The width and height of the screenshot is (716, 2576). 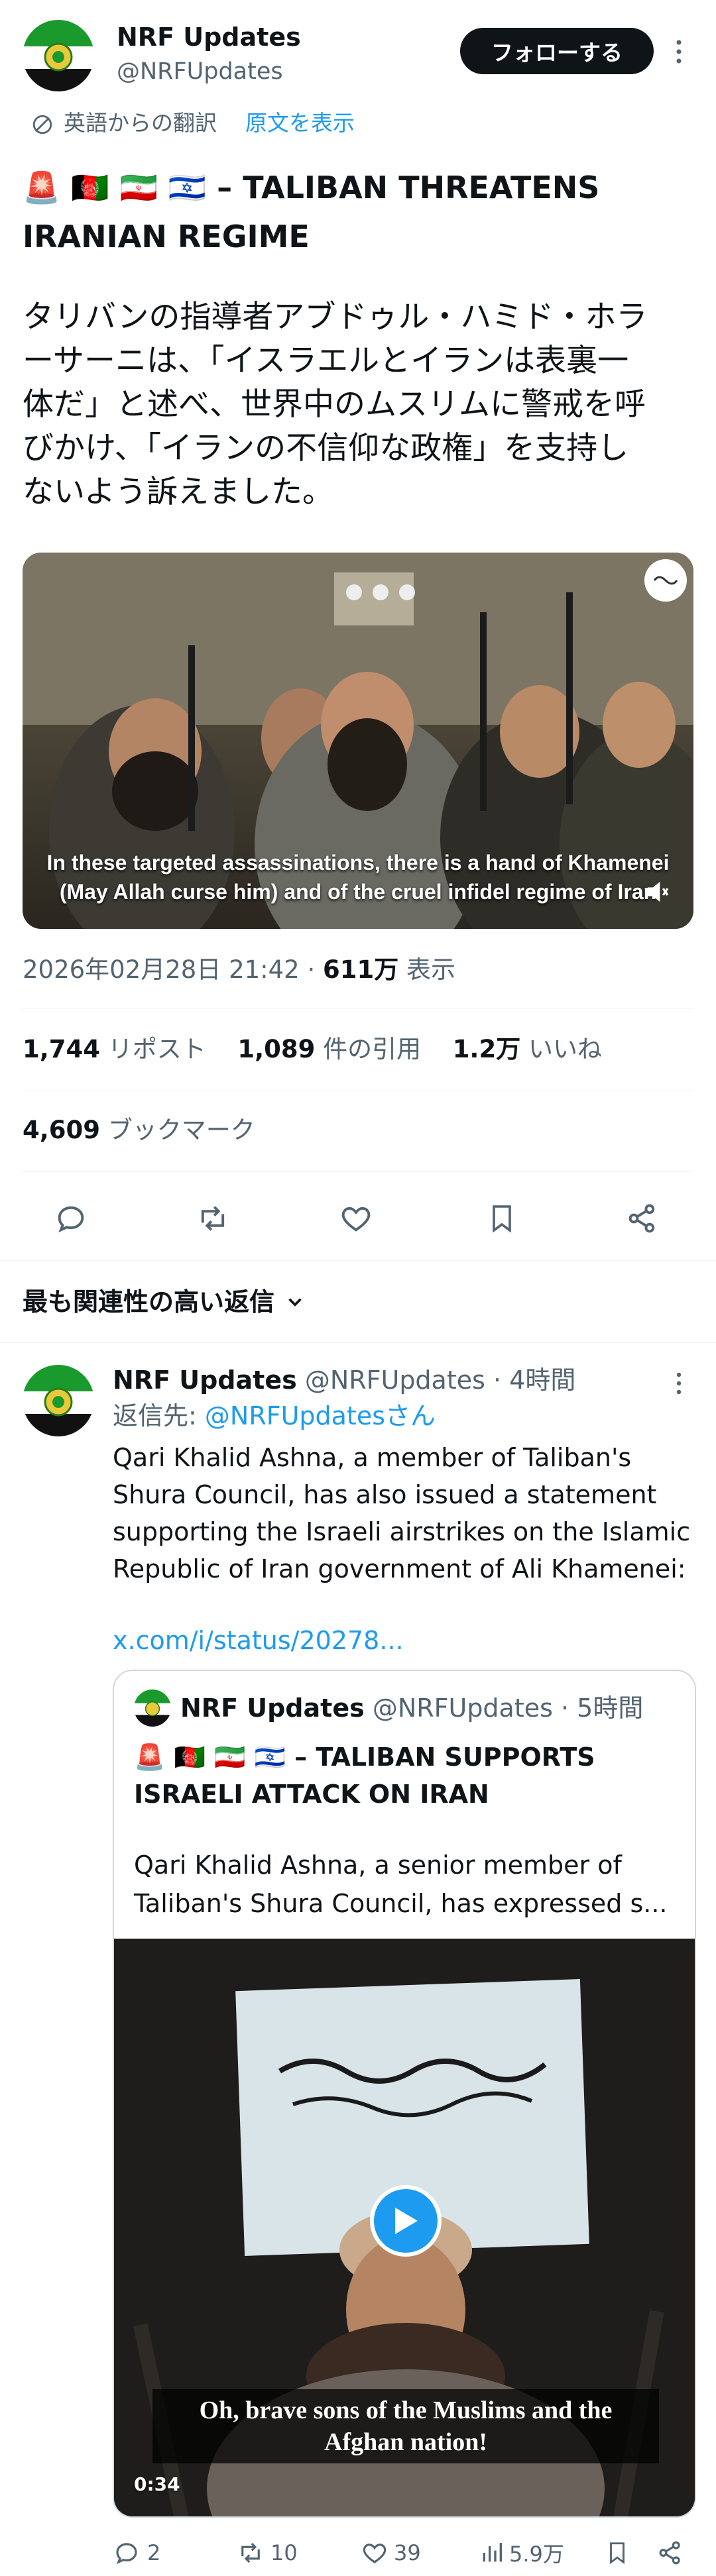 What do you see at coordinates (642, 1218) in the screenshot?
I see `share-icon` at bounding box center [642, 1218].